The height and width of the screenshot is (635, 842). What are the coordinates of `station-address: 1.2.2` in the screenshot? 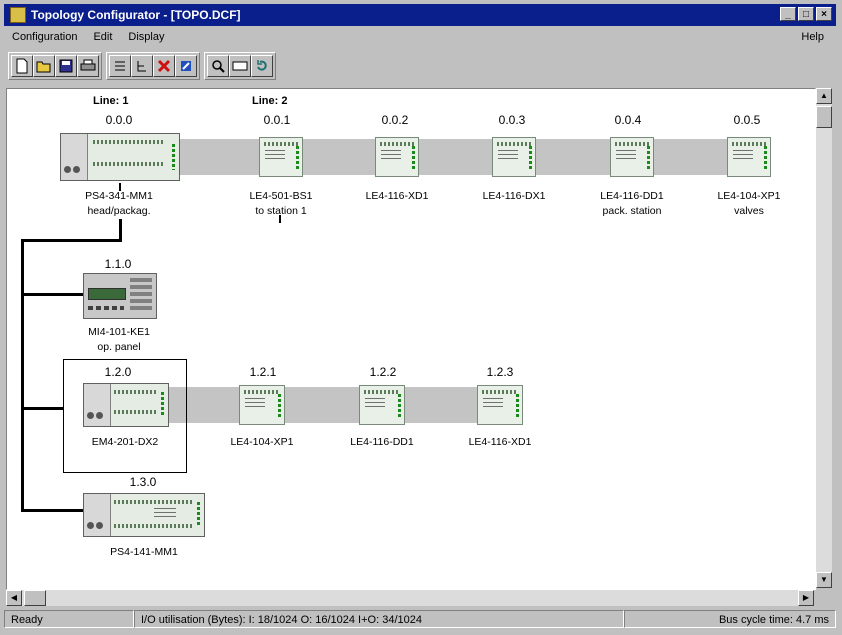 It's located at (383, 372).